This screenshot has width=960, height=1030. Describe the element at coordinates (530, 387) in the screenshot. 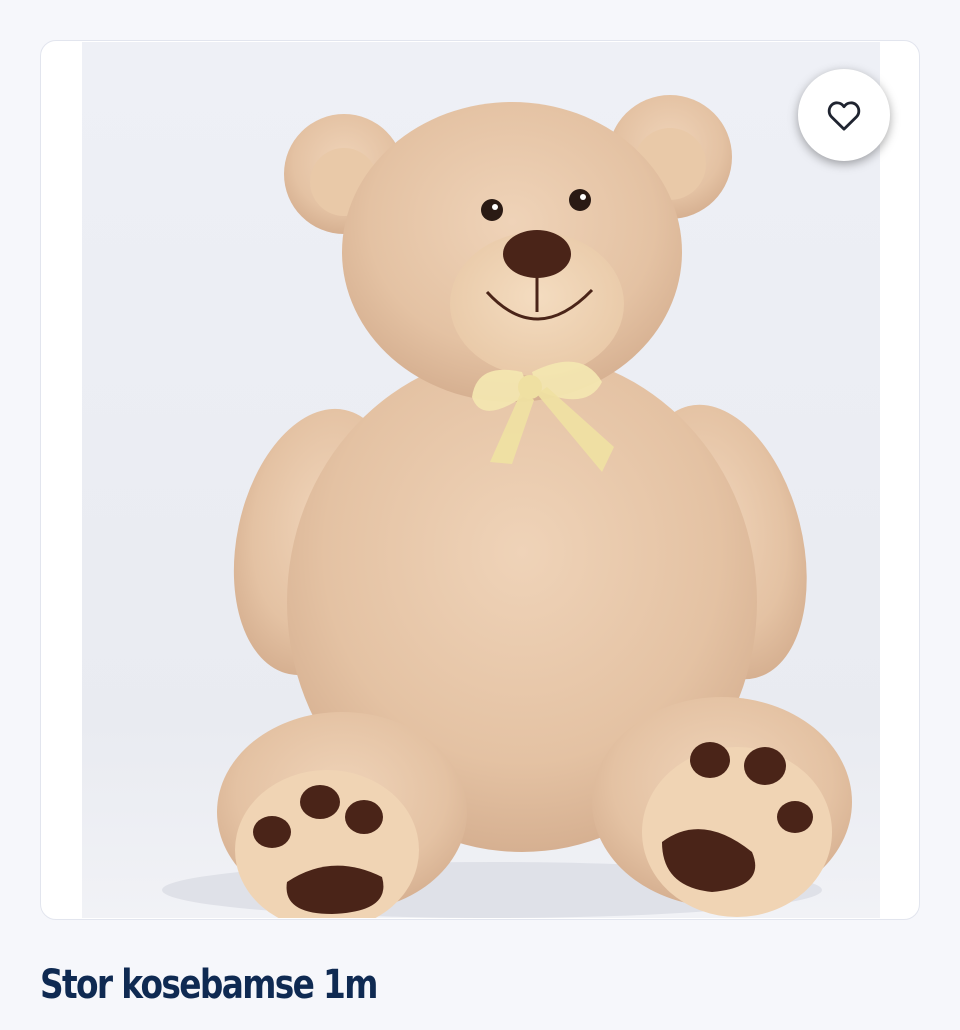

I see `ribbon-knot` at that location.